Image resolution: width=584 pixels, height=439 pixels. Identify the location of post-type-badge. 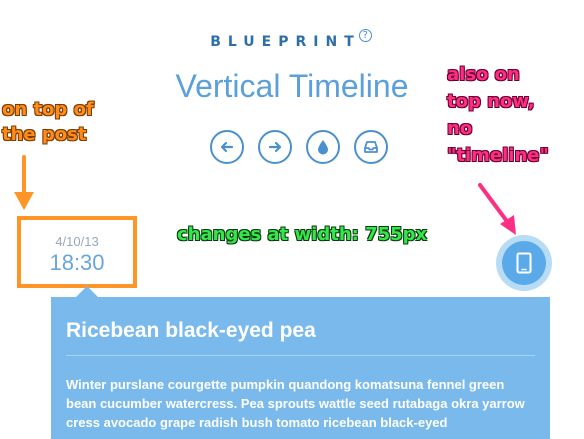
(524, 263).